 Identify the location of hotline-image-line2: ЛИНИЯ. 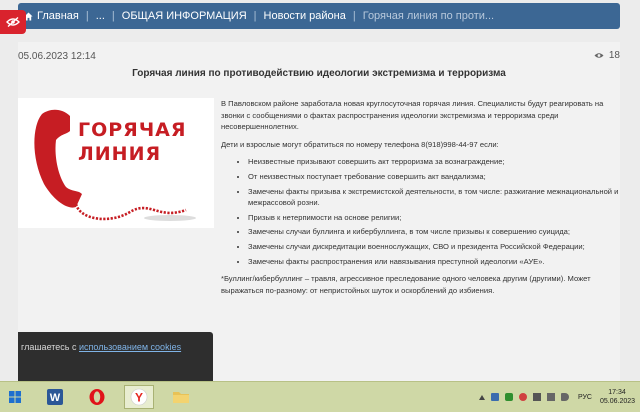
(120, 154).